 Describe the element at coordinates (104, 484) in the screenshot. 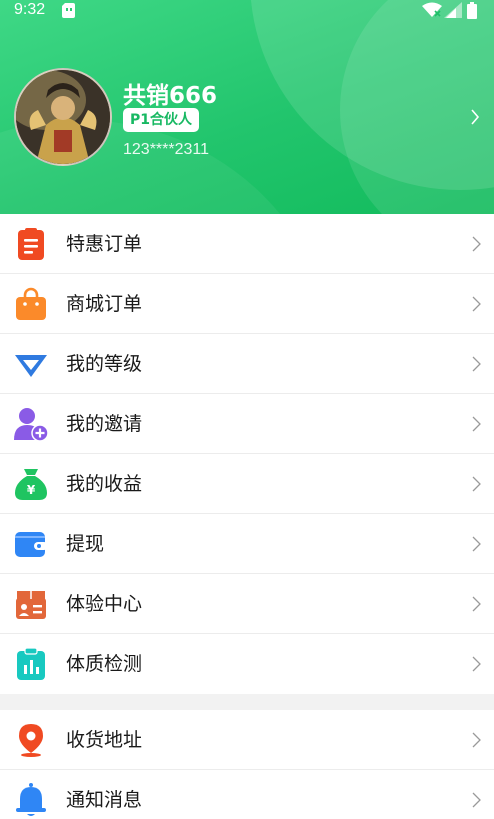

I see `menu-item-label: 我的收益` at that location.